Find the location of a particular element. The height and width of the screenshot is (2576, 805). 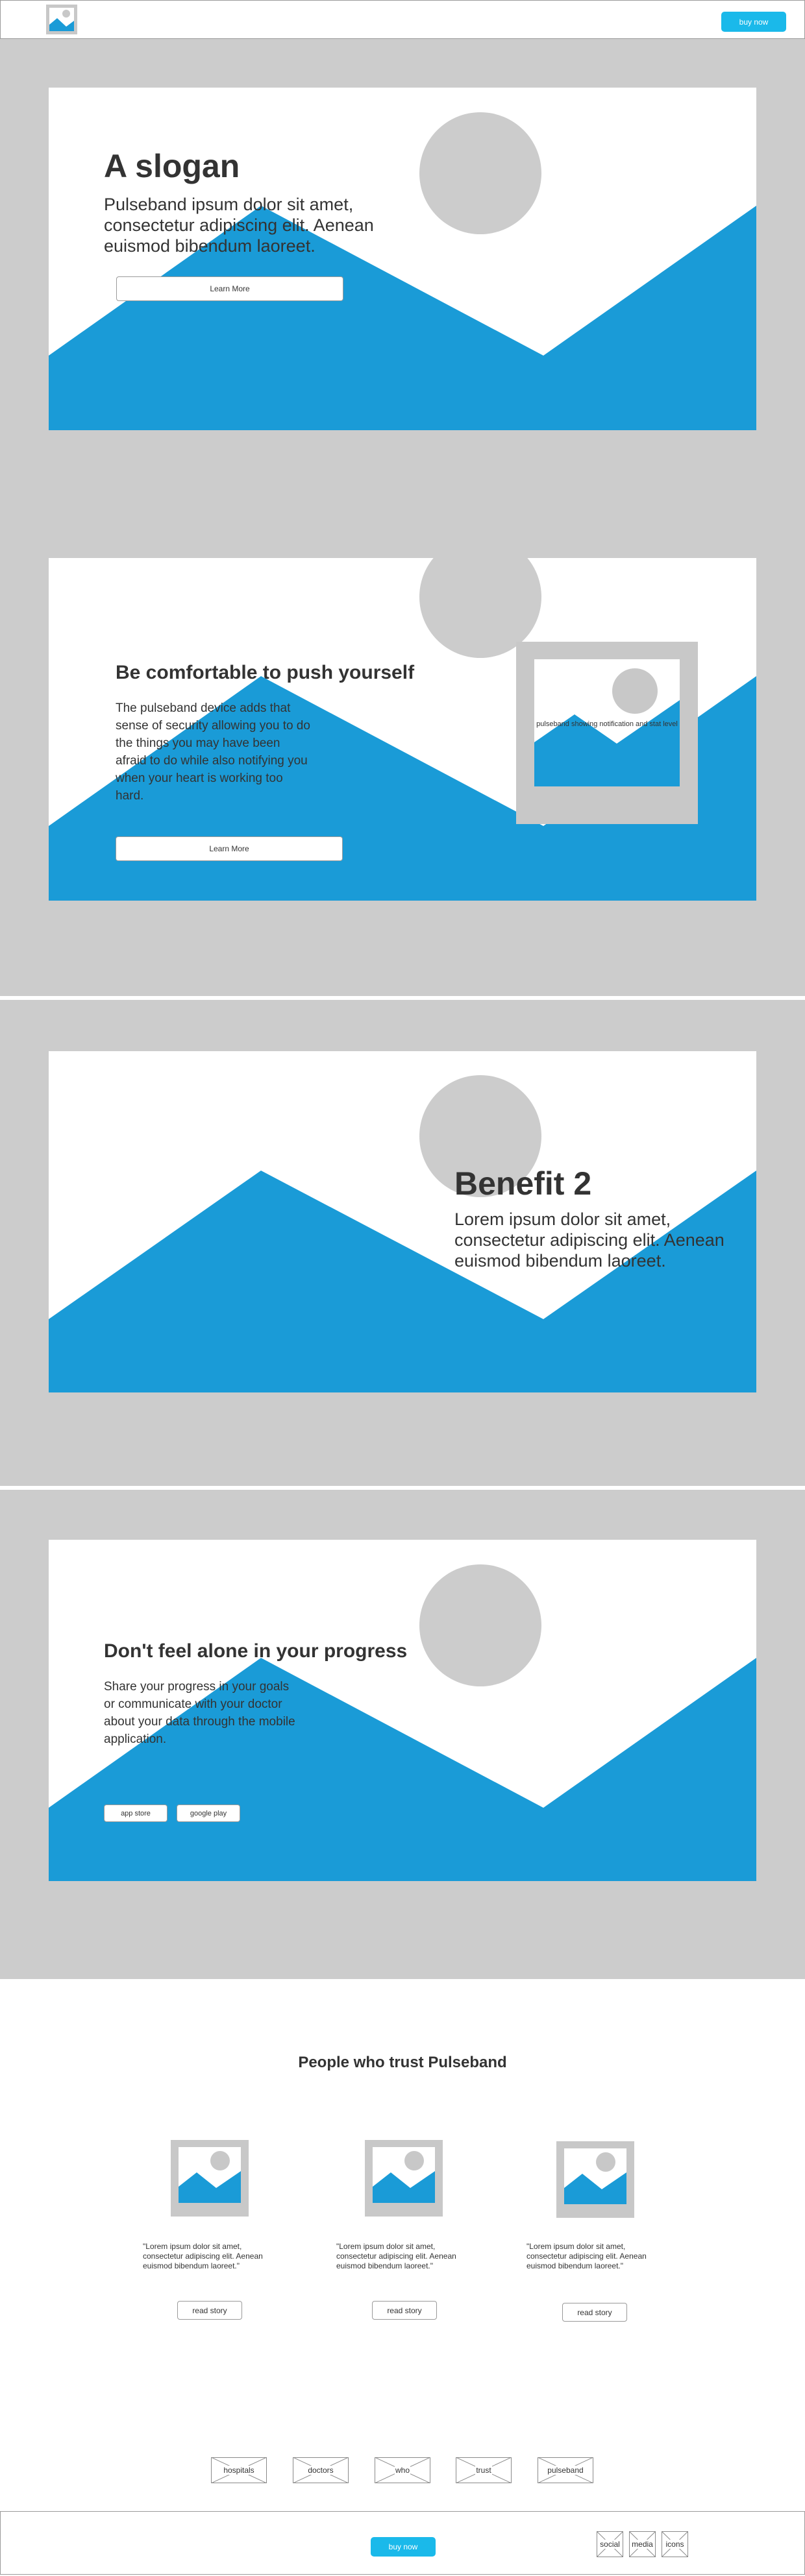

pulseband-label: pulseband is located at coordinates (565, 2470).